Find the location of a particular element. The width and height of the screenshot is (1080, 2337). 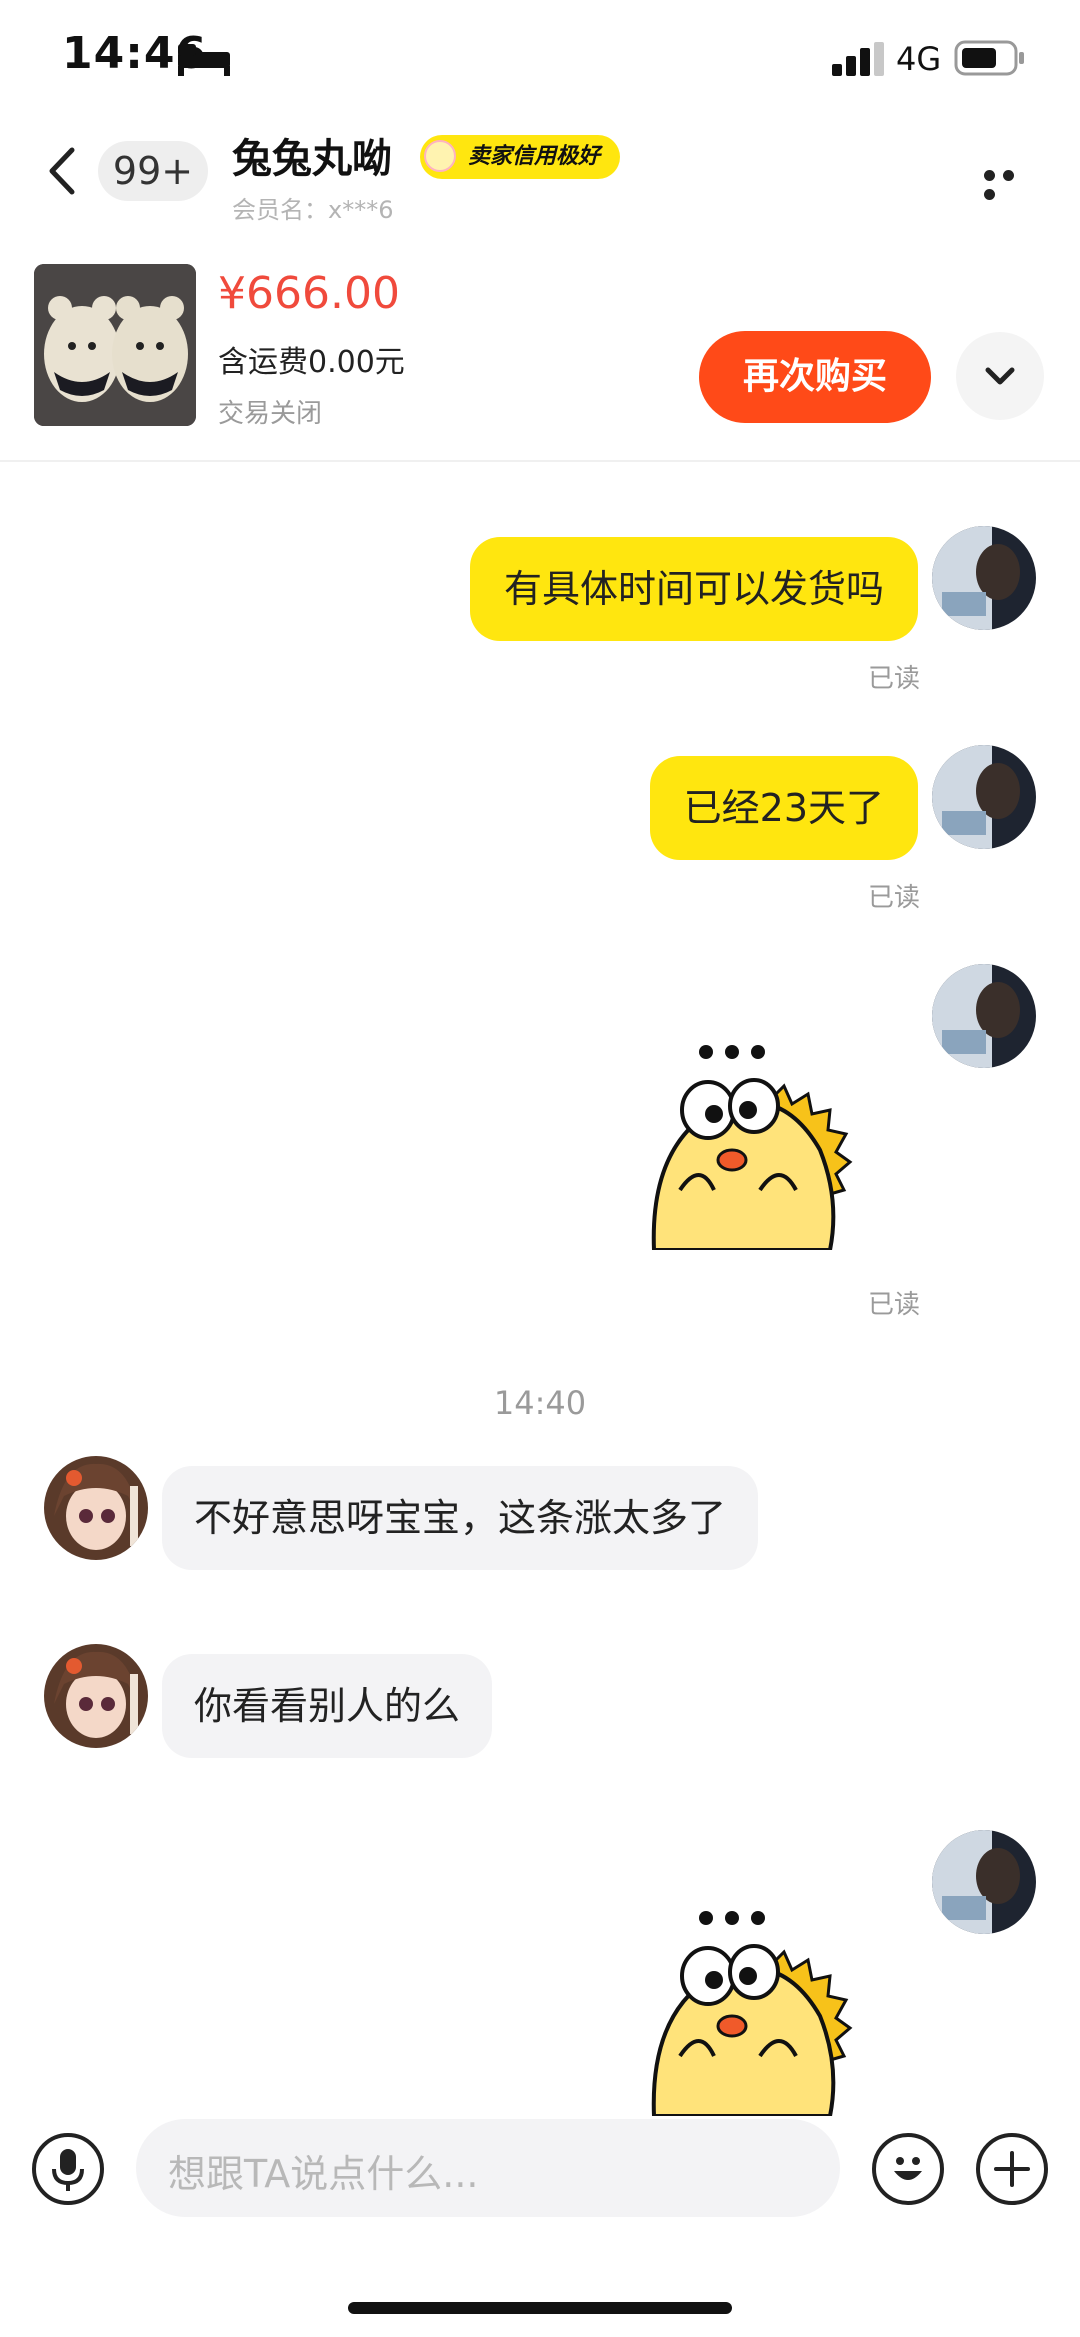

emoji-button is located at coordinates (908, 2169).